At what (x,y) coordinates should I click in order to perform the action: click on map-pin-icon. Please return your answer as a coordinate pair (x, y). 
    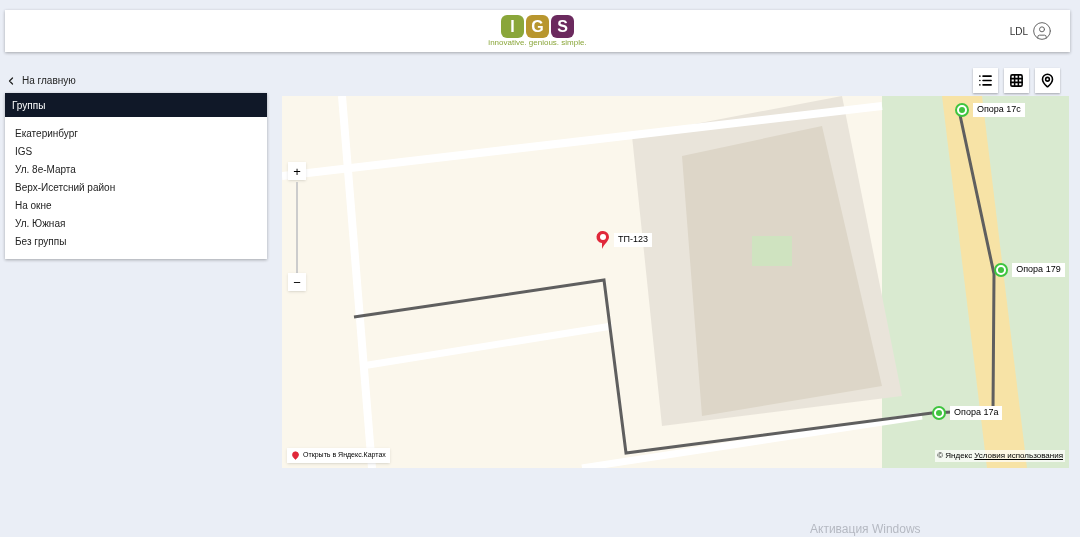
    Looking at the image, I should click on (1047, 80).